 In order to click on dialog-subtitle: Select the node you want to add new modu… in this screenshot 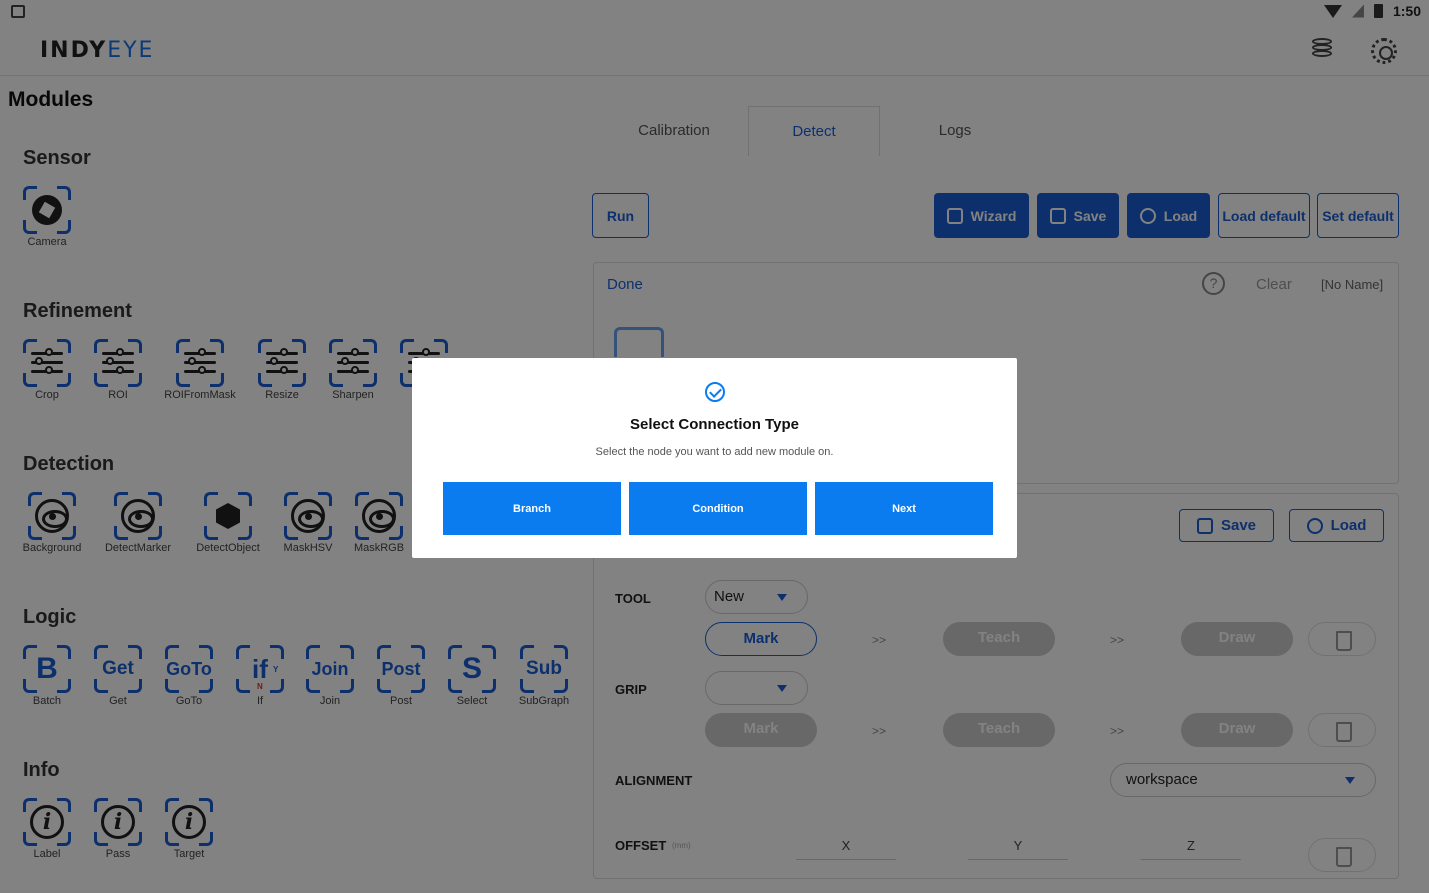, I will do `click(714, 452)`.